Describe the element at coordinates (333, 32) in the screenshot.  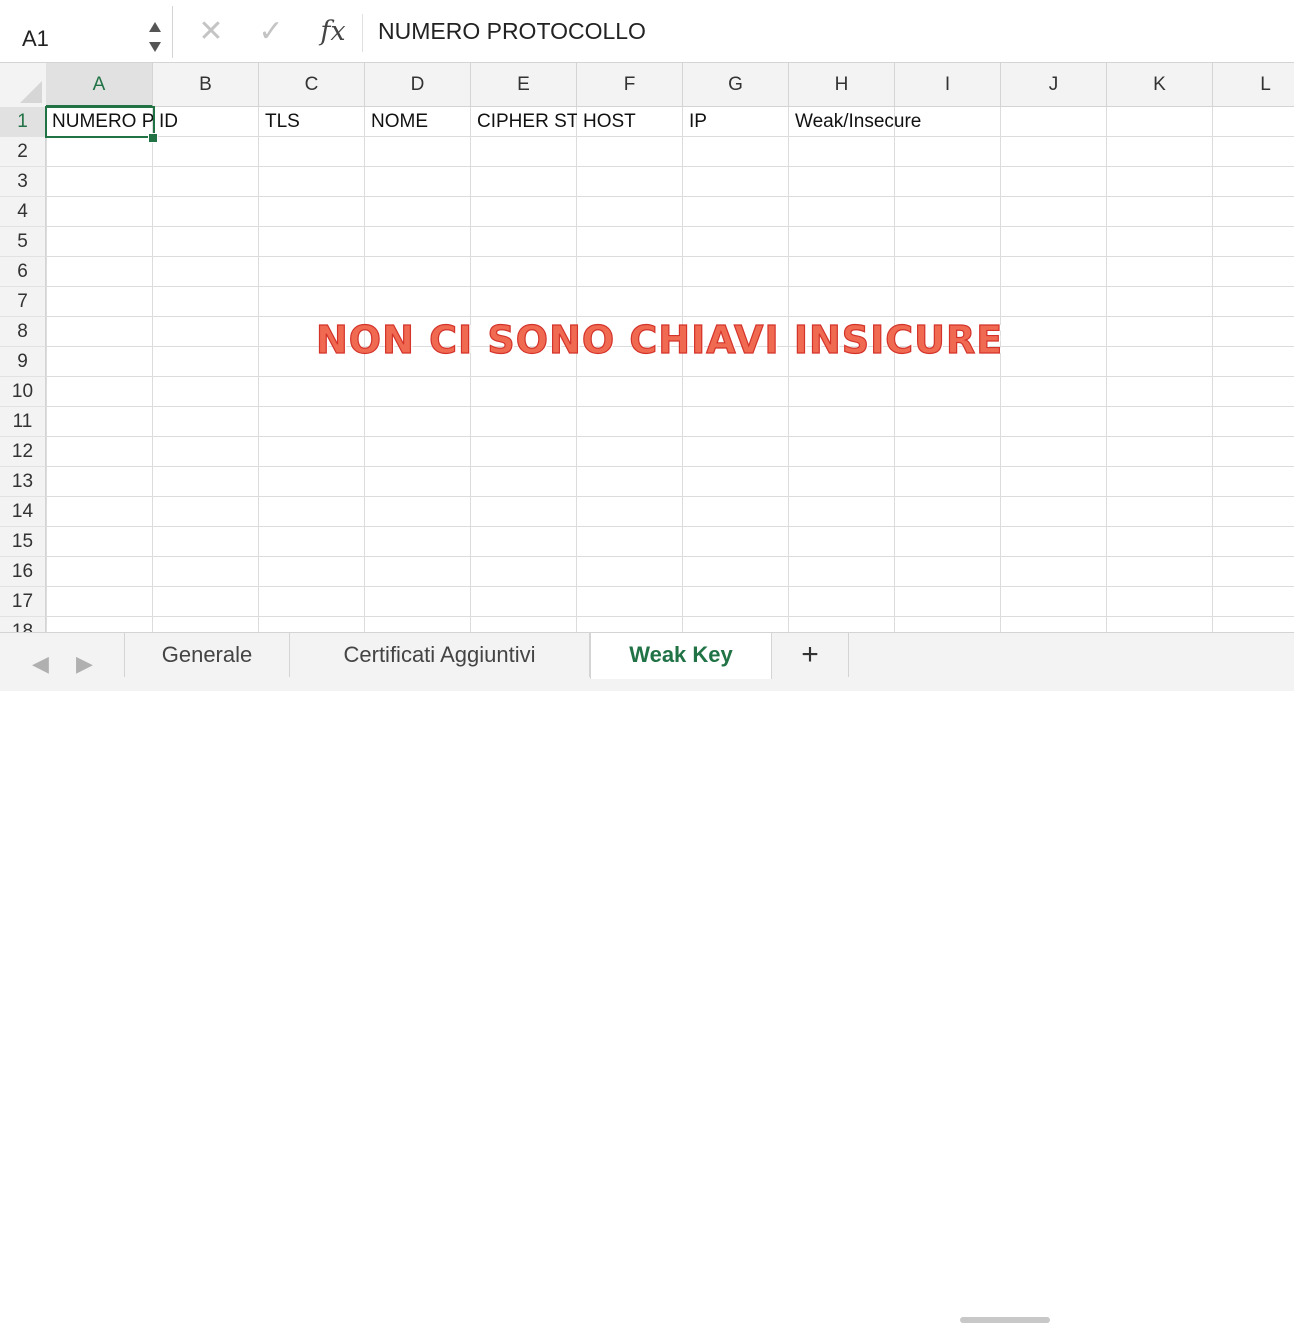
I see `insert-function-icon: fx` at that location.